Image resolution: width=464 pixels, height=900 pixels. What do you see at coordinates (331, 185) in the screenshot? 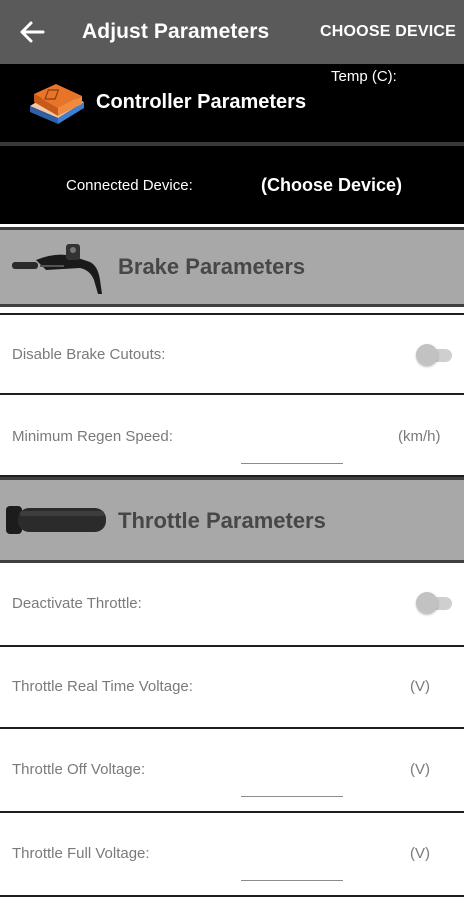
I see `connected-device-value: (Choose Device)` at bounding box center [331, 185].